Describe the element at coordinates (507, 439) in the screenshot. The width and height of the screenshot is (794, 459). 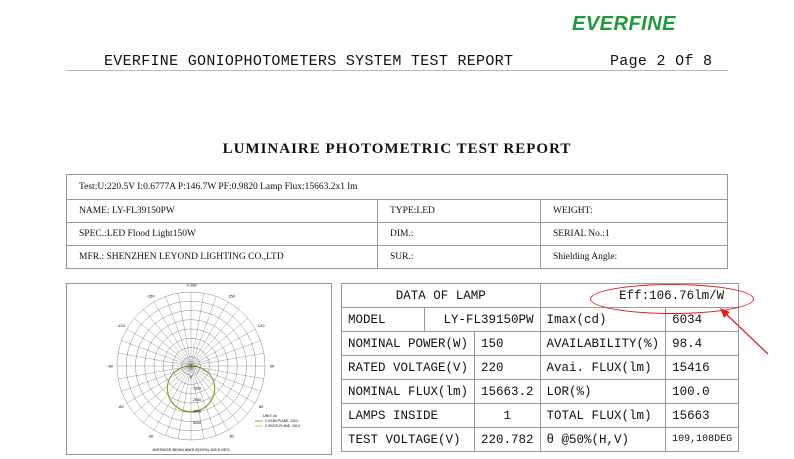
I see `row-value-1: 220.782` at that location.